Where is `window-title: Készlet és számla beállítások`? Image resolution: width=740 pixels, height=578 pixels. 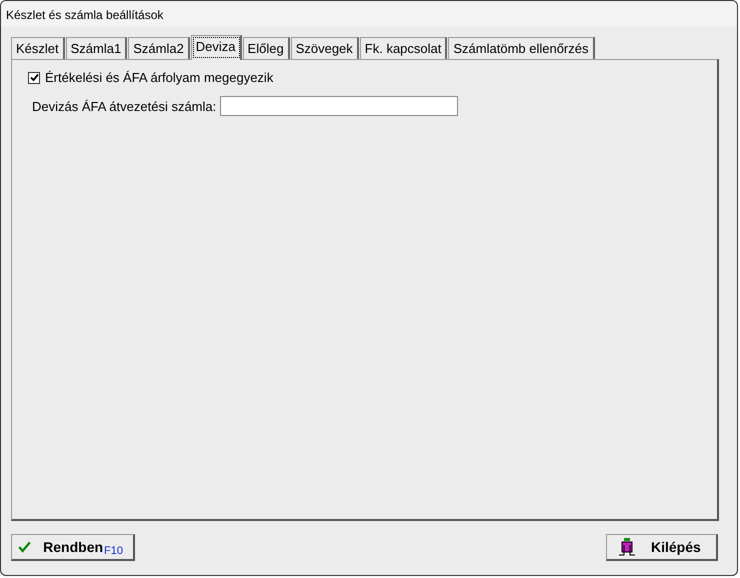 window-title: Készlet és számla beállítások is located at coordinates (369, 14).